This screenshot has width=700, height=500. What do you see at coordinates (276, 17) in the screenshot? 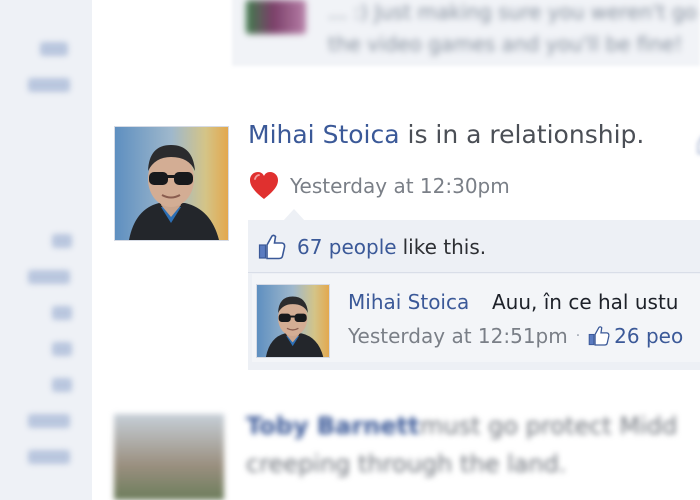
I see `story-thumbnail` at bounding box center [276, 17].